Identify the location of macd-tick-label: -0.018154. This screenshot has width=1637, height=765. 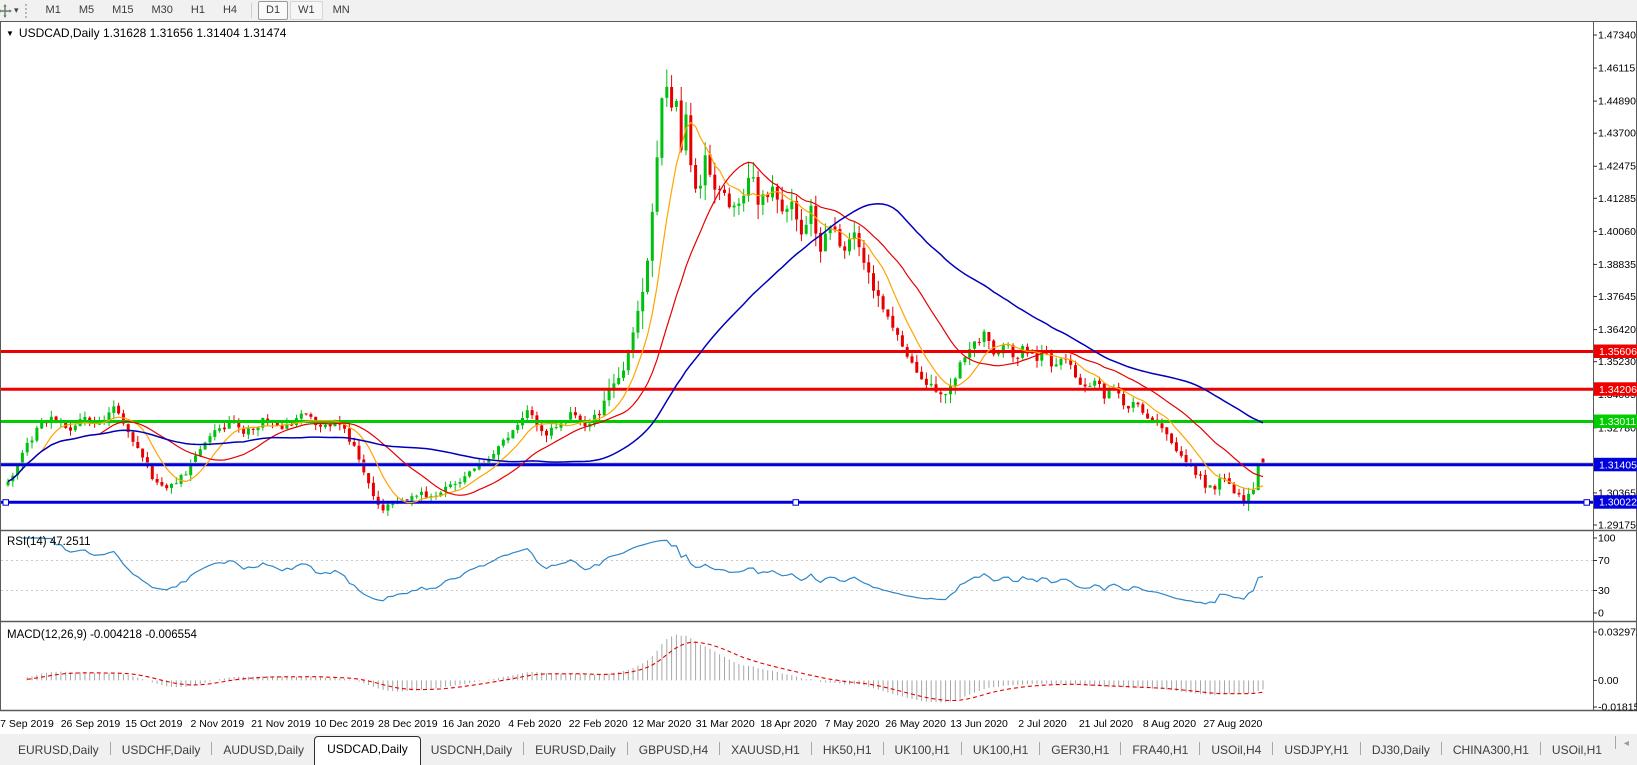
(1617, 708).